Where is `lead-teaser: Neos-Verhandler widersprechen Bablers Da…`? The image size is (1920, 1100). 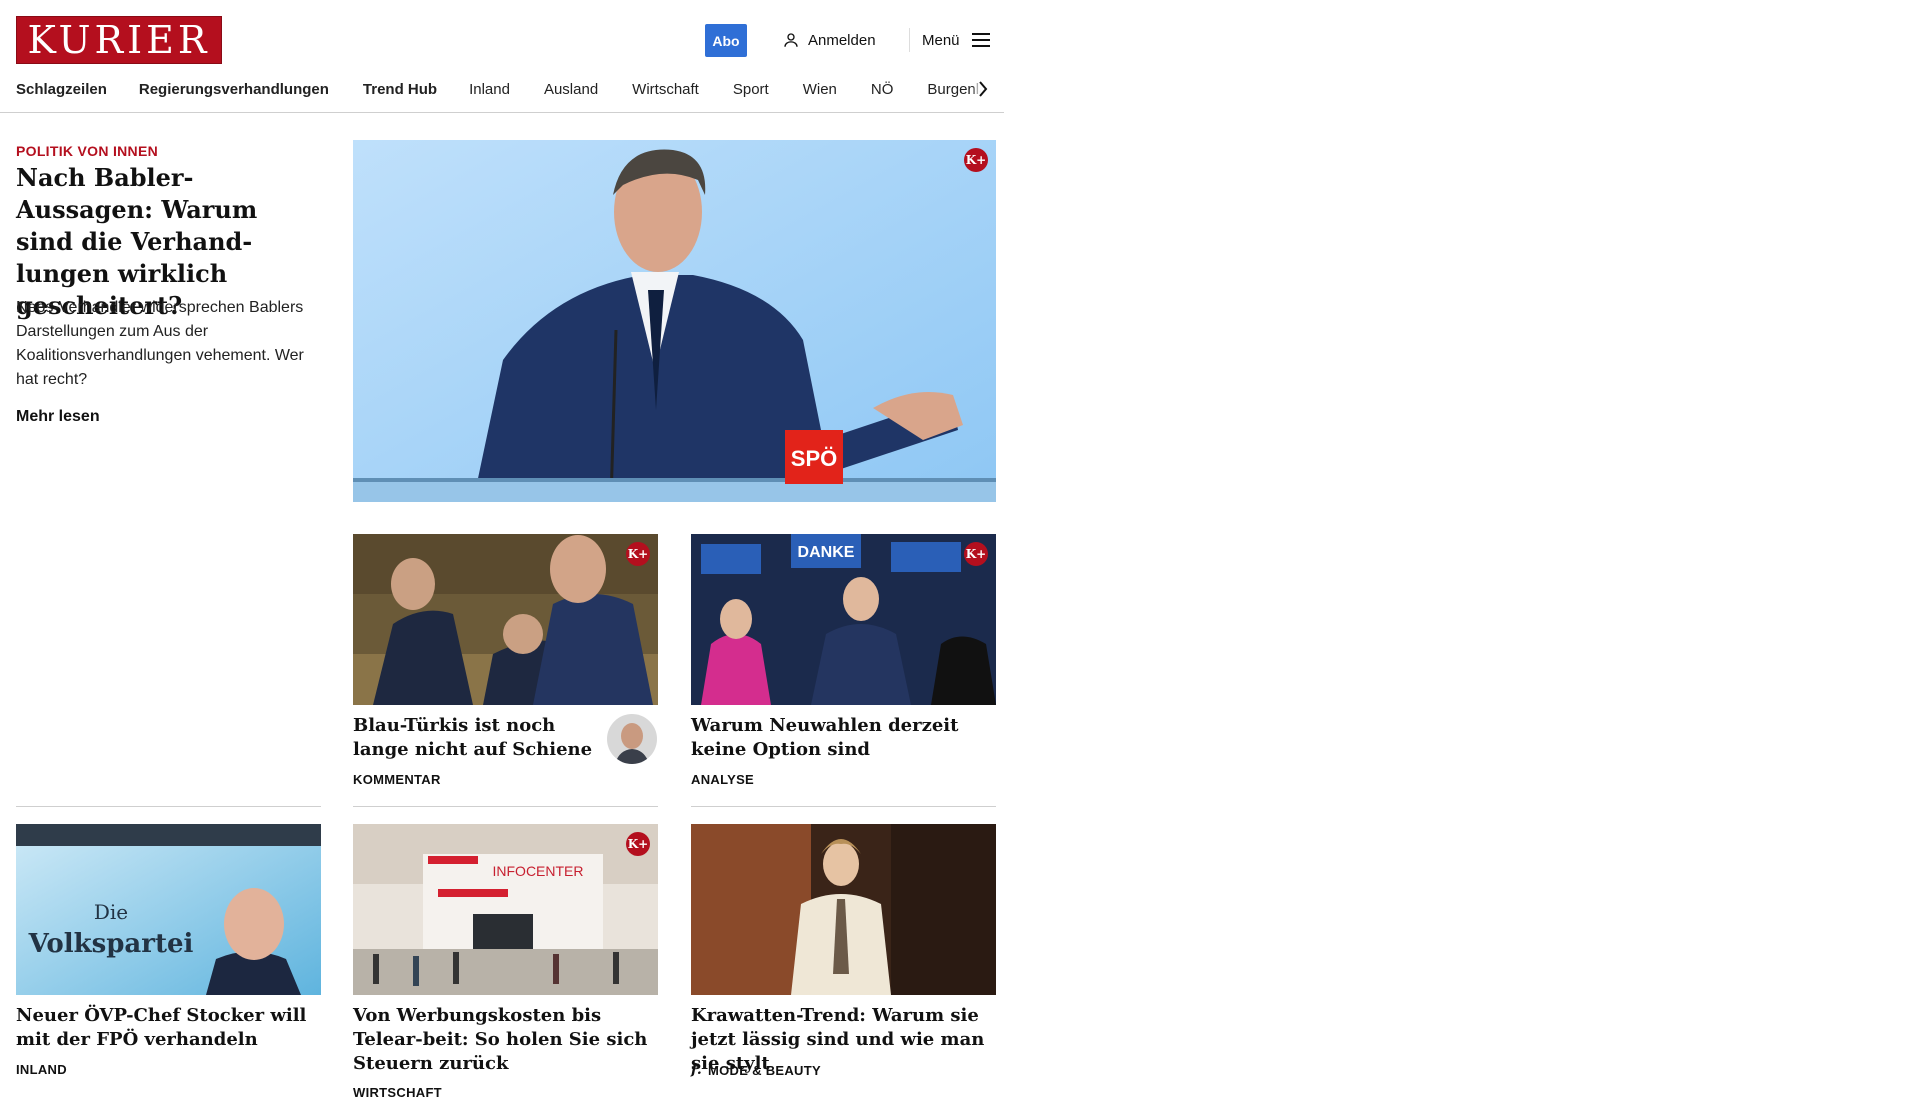
lead-teaser: Neos-Verhandler widersprechen Bablers Da… is located at coordinates (160, 343).